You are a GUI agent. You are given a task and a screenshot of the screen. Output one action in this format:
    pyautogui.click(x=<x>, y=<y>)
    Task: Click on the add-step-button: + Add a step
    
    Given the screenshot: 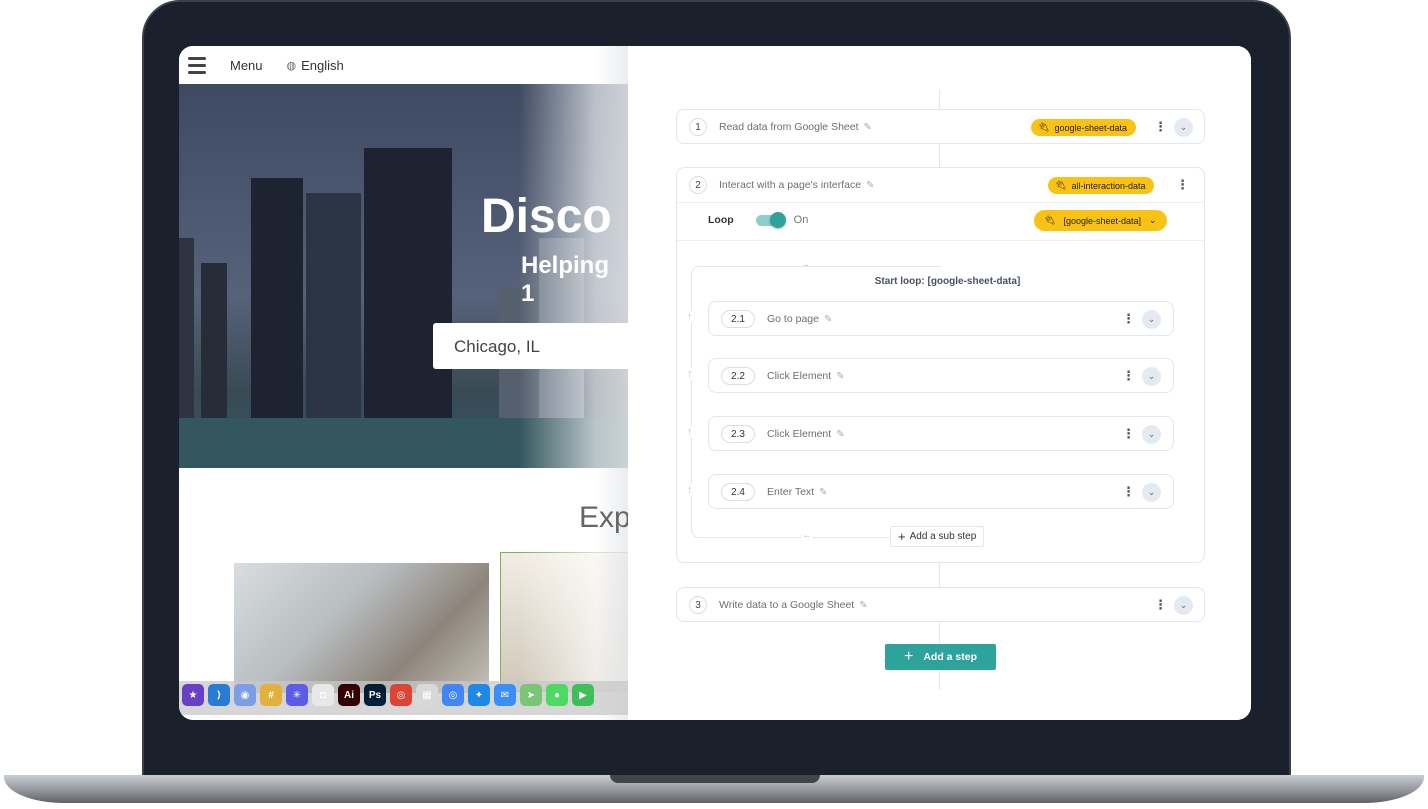 What is the action you would take?
    pyautogui.click(x=940, y=657)
    